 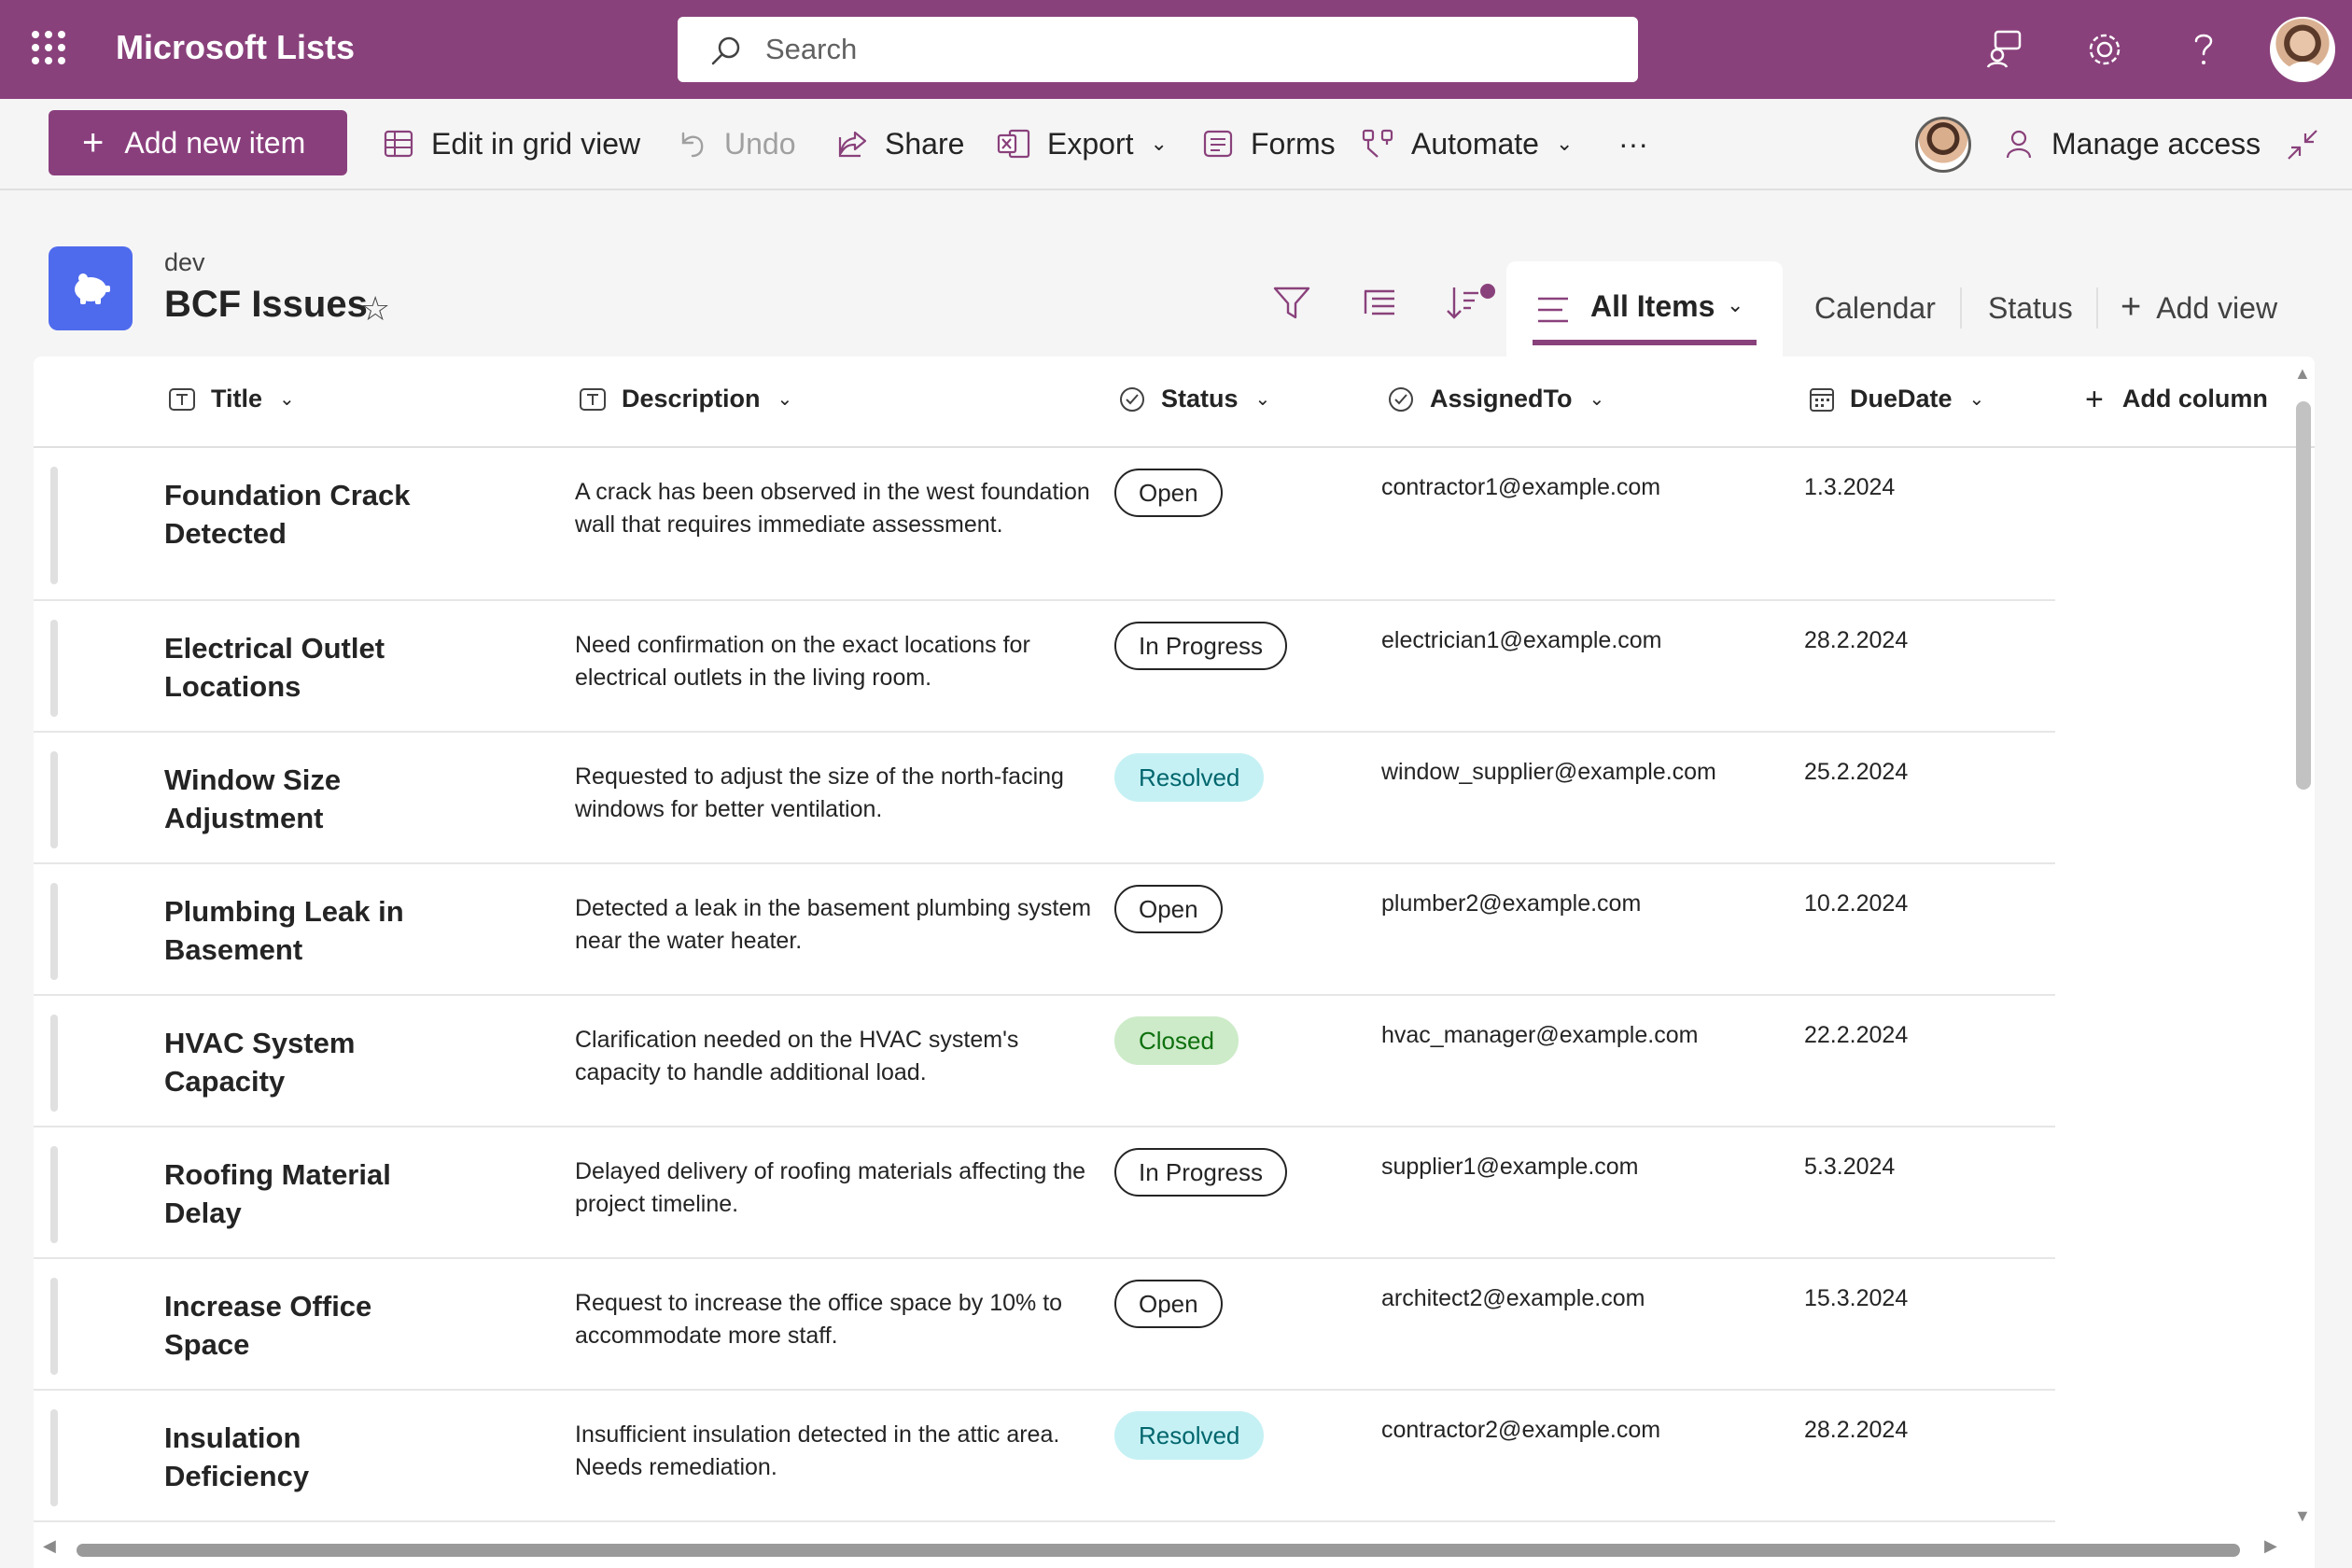 I want to click on cell-duedate: 5.3.2024, so click(x=1850, y=1167).